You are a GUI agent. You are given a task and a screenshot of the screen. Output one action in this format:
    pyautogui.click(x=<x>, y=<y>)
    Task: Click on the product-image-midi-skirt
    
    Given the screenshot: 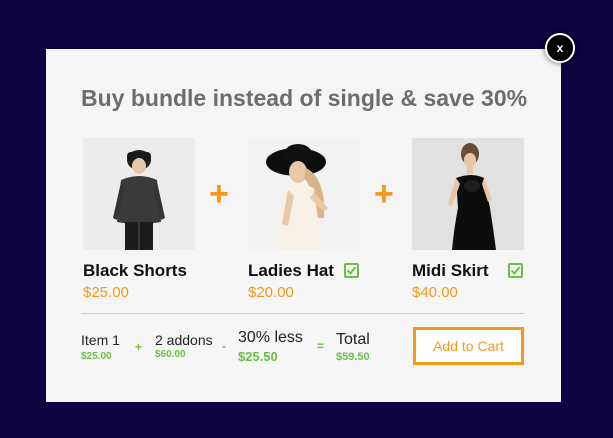 What is the action you would take?
    pyautogui.click(x=468, y=194)
    